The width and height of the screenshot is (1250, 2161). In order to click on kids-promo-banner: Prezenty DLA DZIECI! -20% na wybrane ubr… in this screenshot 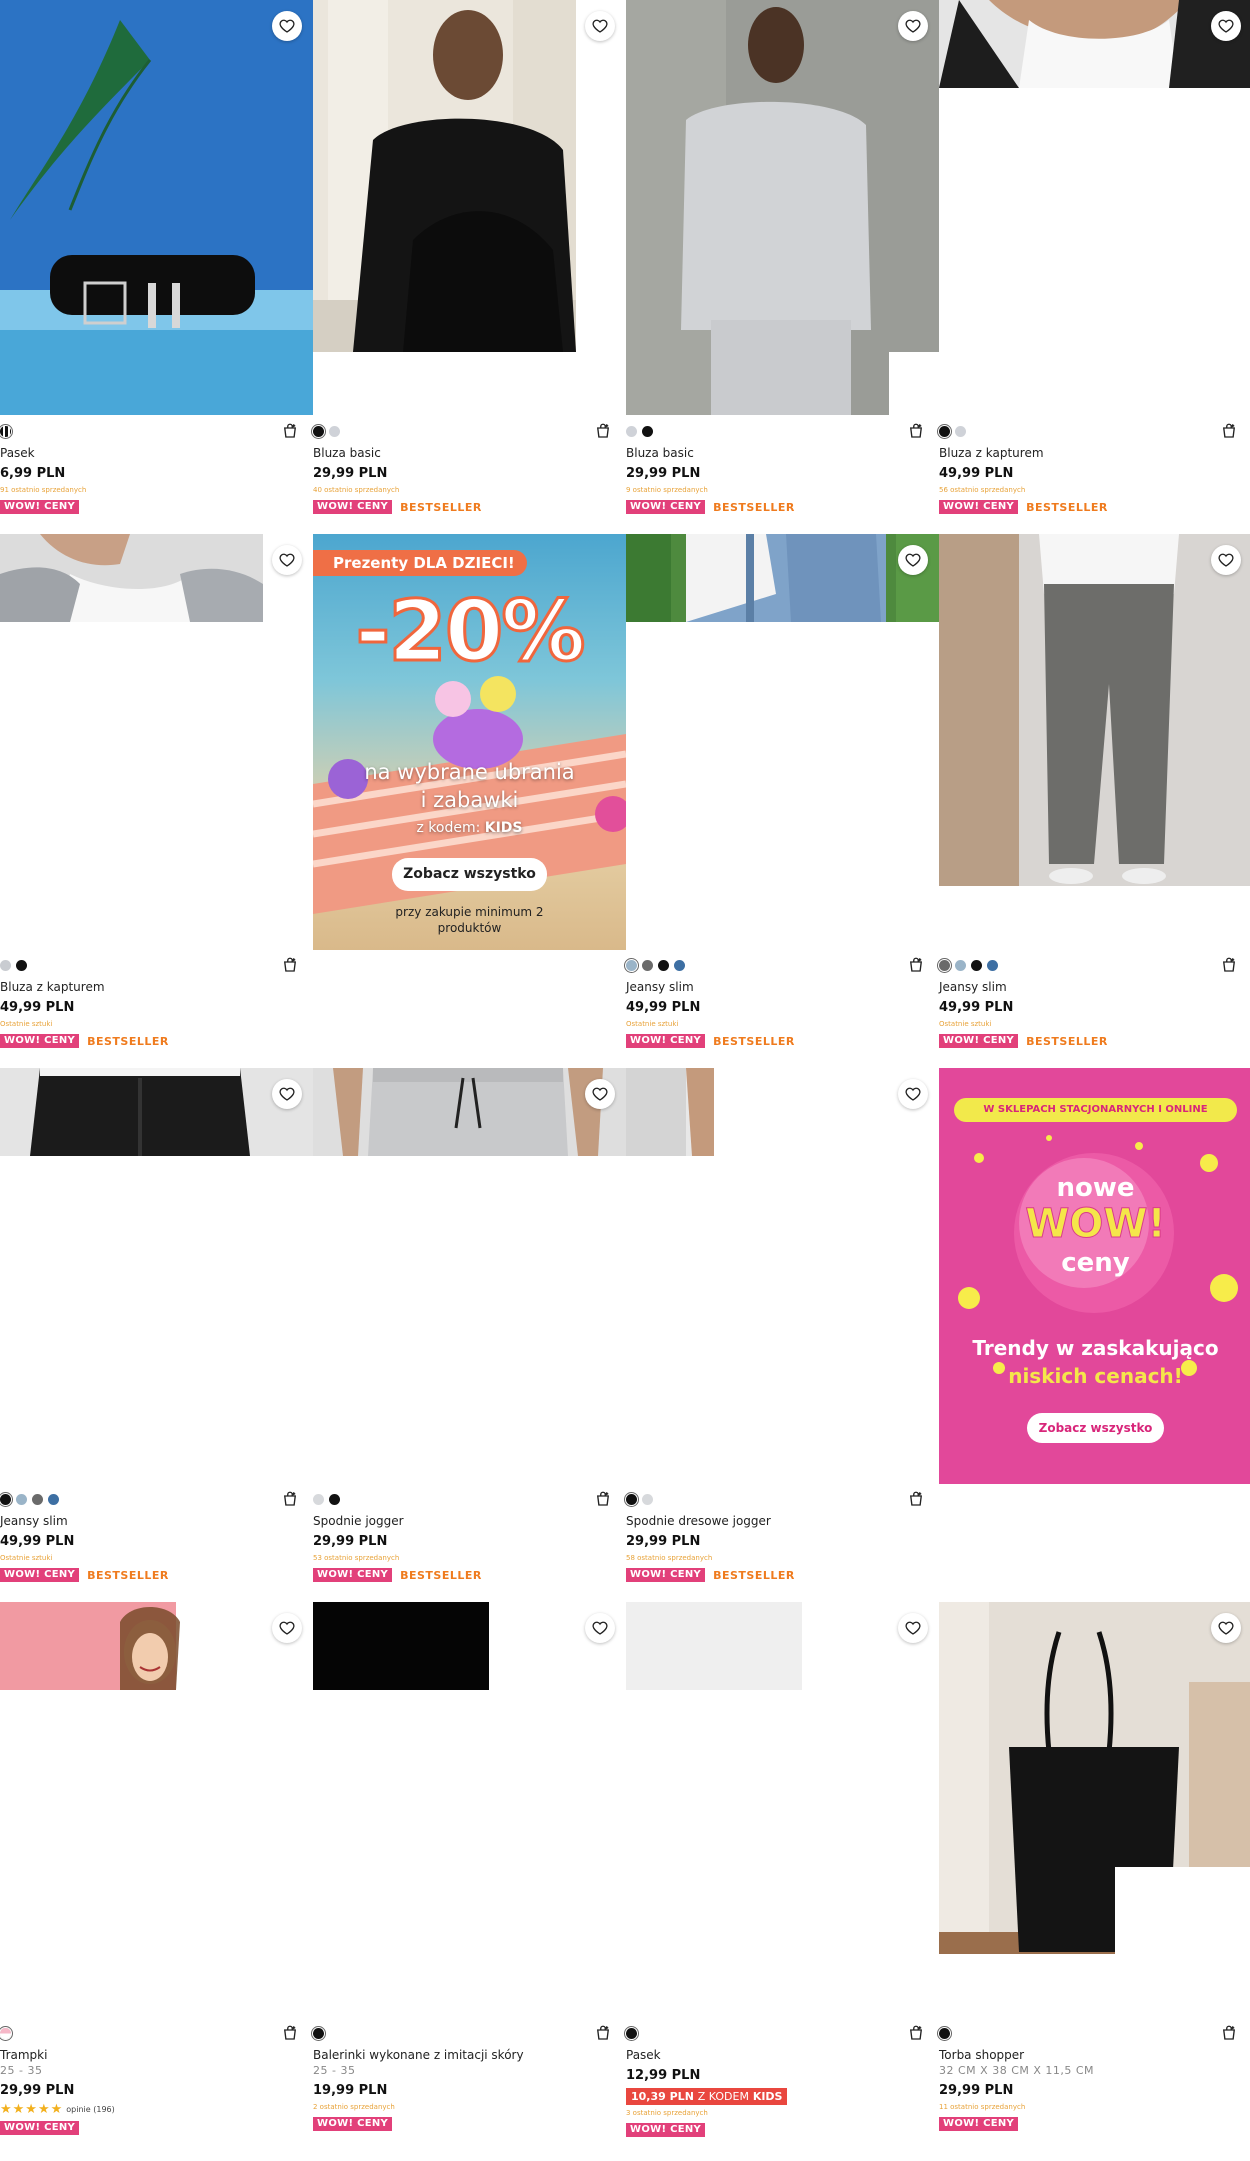, I will do `click(469, 742)`.